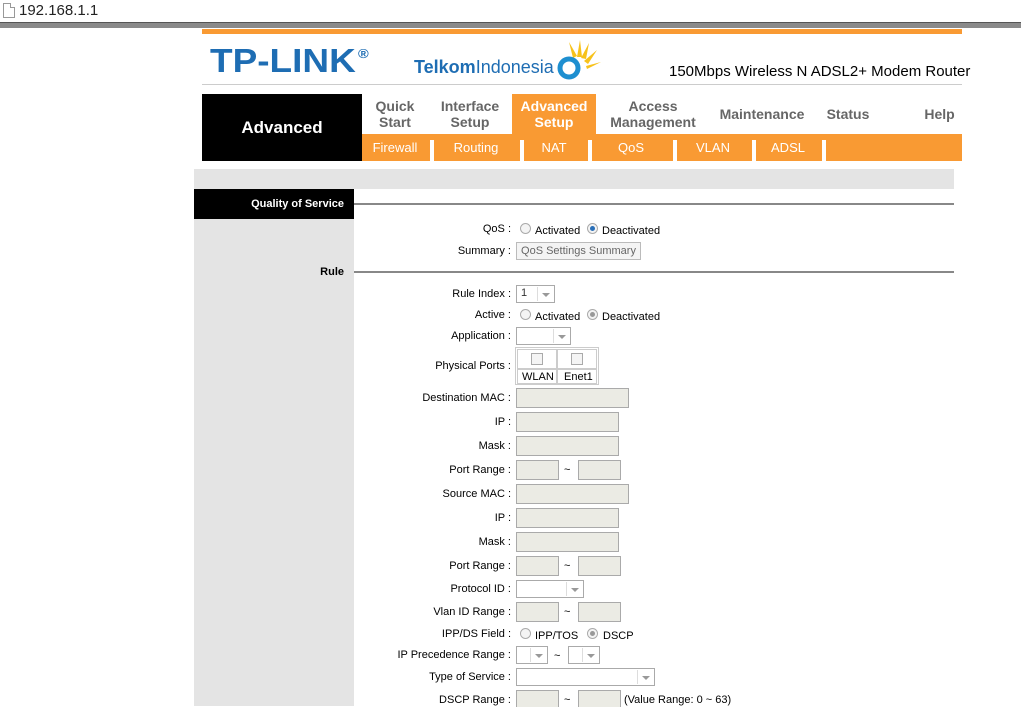  What do you see at coordinates (9, 10) in the screenshot?
I see `document-icon` at bounding box center [9, 10].